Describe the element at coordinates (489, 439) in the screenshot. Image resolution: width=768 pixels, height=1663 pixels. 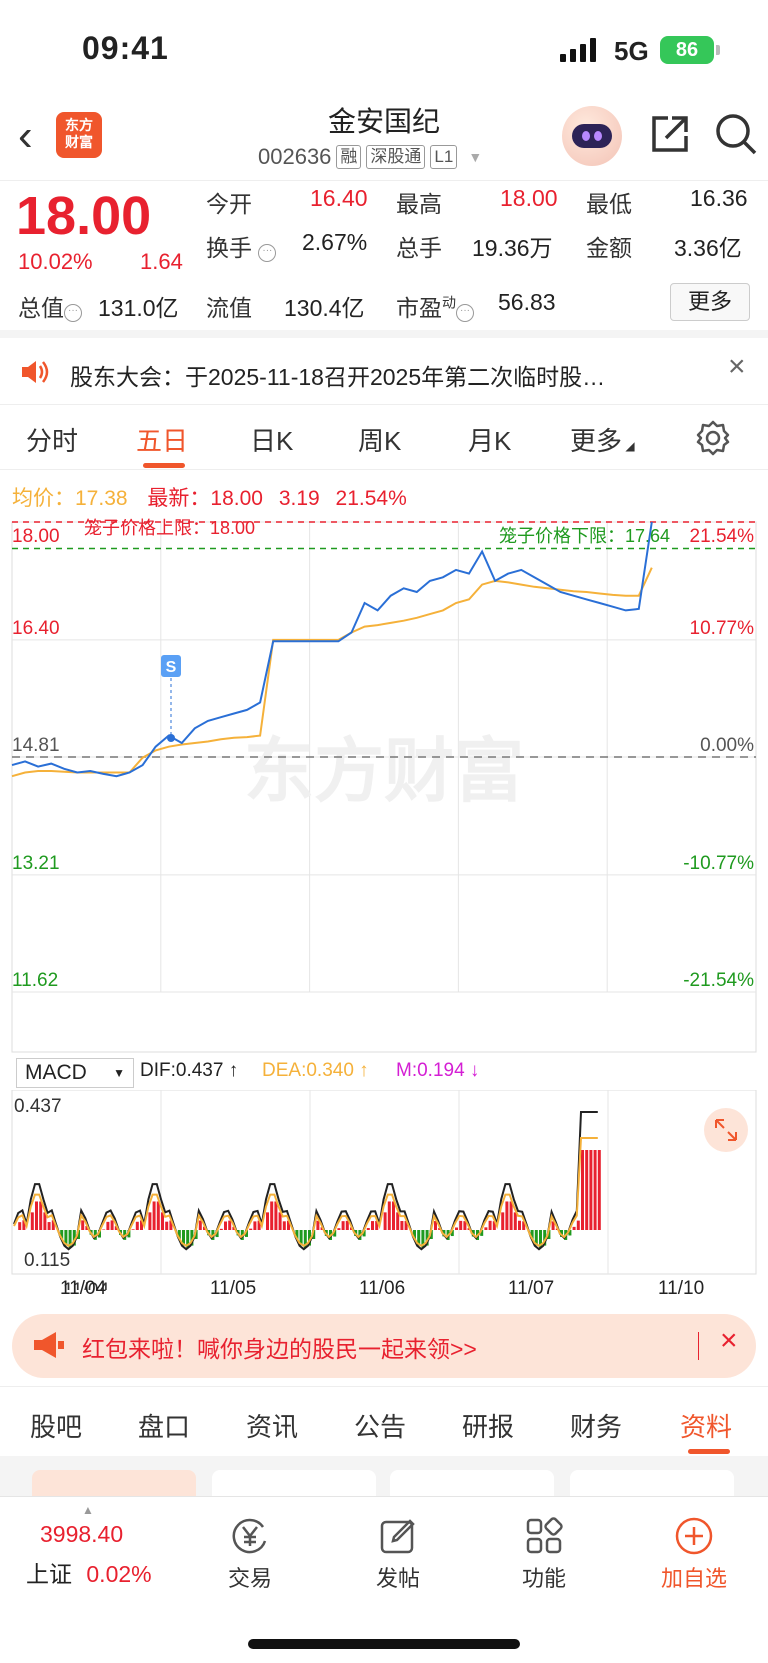
I see `tab-monthly-k: 月K` at that location.